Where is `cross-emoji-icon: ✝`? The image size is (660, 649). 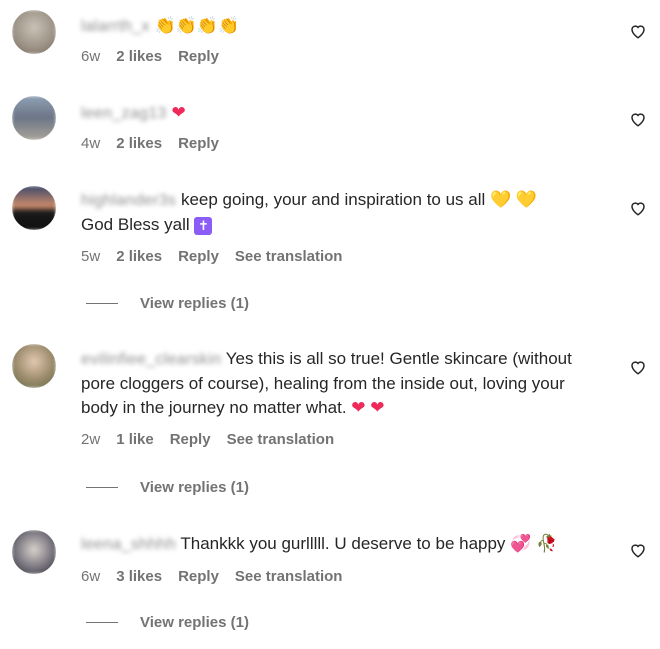 cross-emoji-icon: ✝ is located at coordinates (203, 225).